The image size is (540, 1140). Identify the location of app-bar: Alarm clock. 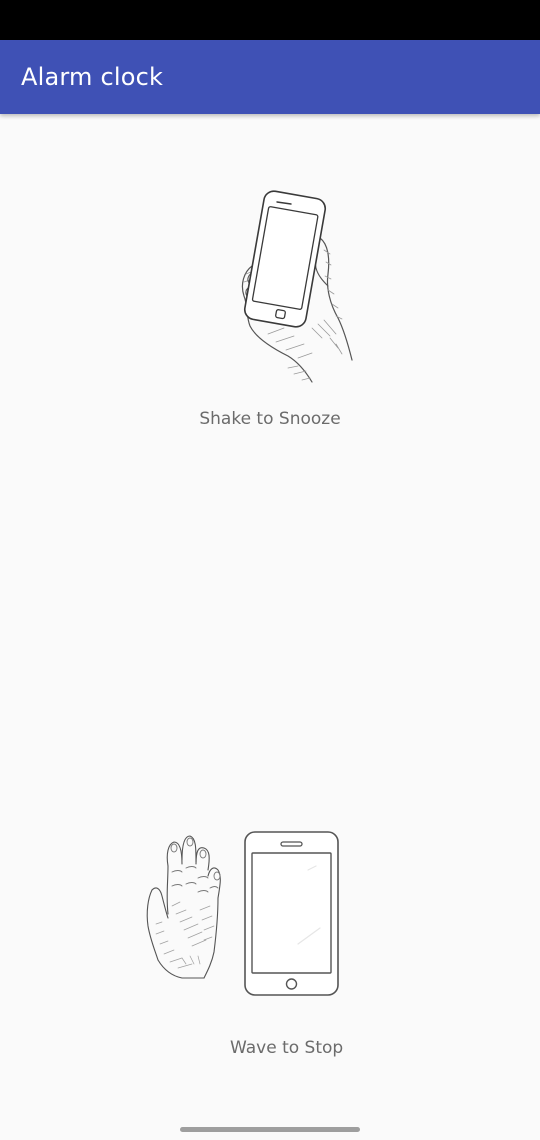
(270, 77).